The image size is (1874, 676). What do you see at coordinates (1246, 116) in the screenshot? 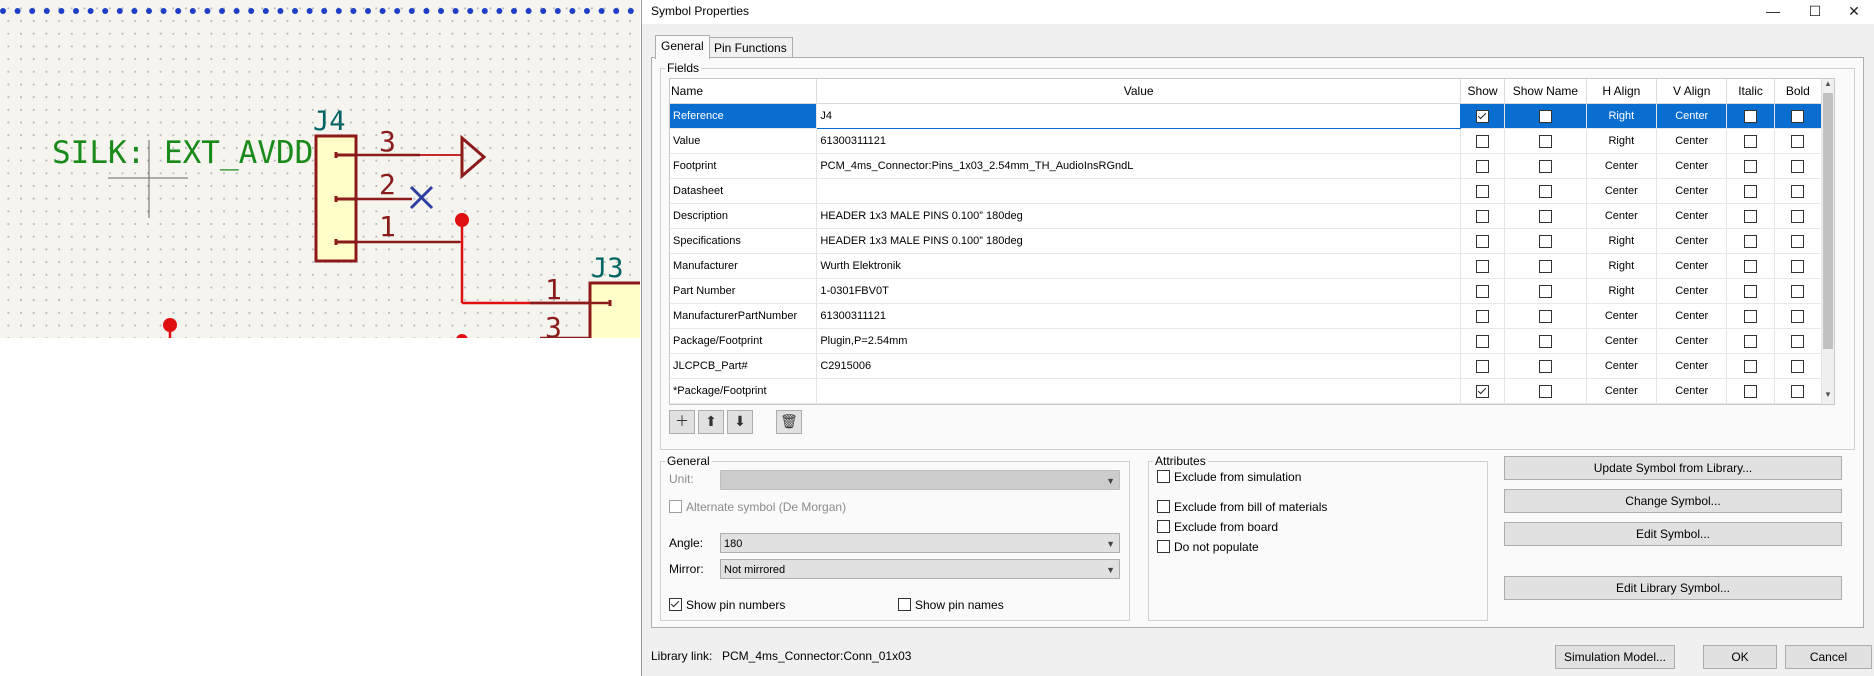
I see `table-row: Reference J4 Right Center` at bounding box center [1246, 116].